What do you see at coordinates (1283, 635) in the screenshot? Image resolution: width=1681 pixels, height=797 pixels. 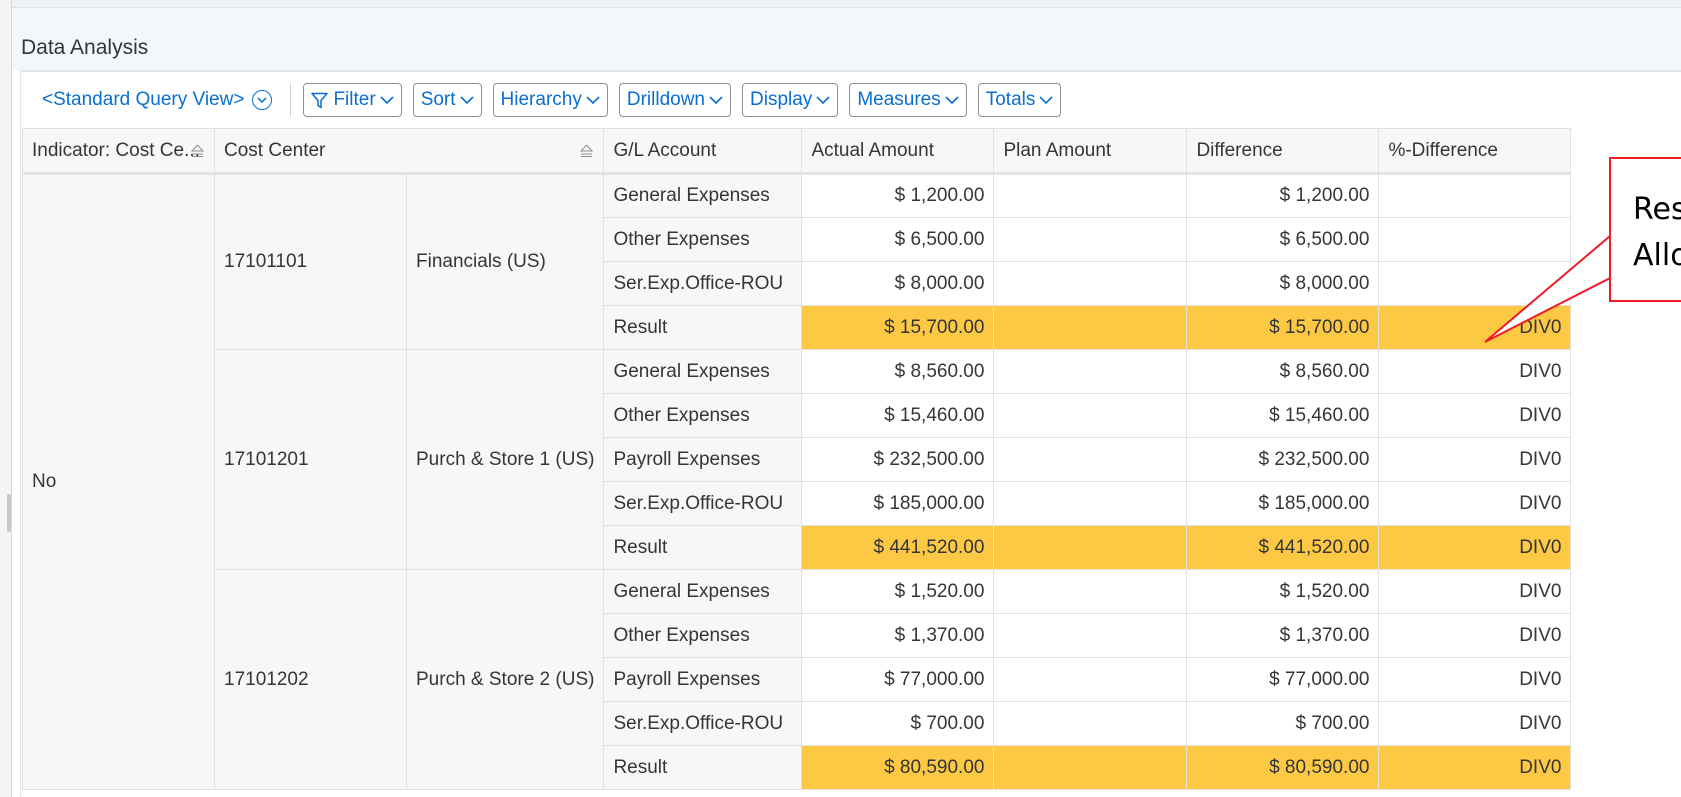 I see `difference-cell: $ 1,370.00` at bounding box center [1283, 635].